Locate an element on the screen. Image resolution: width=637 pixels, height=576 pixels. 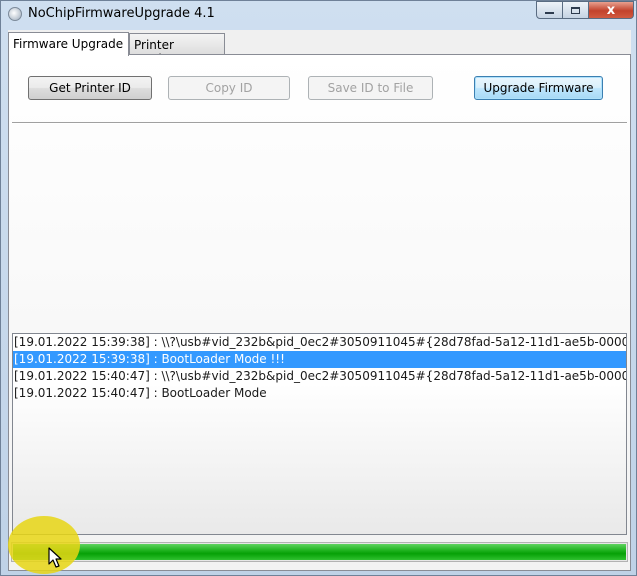
caption-buttons: x is located at coordinates (585, 10).